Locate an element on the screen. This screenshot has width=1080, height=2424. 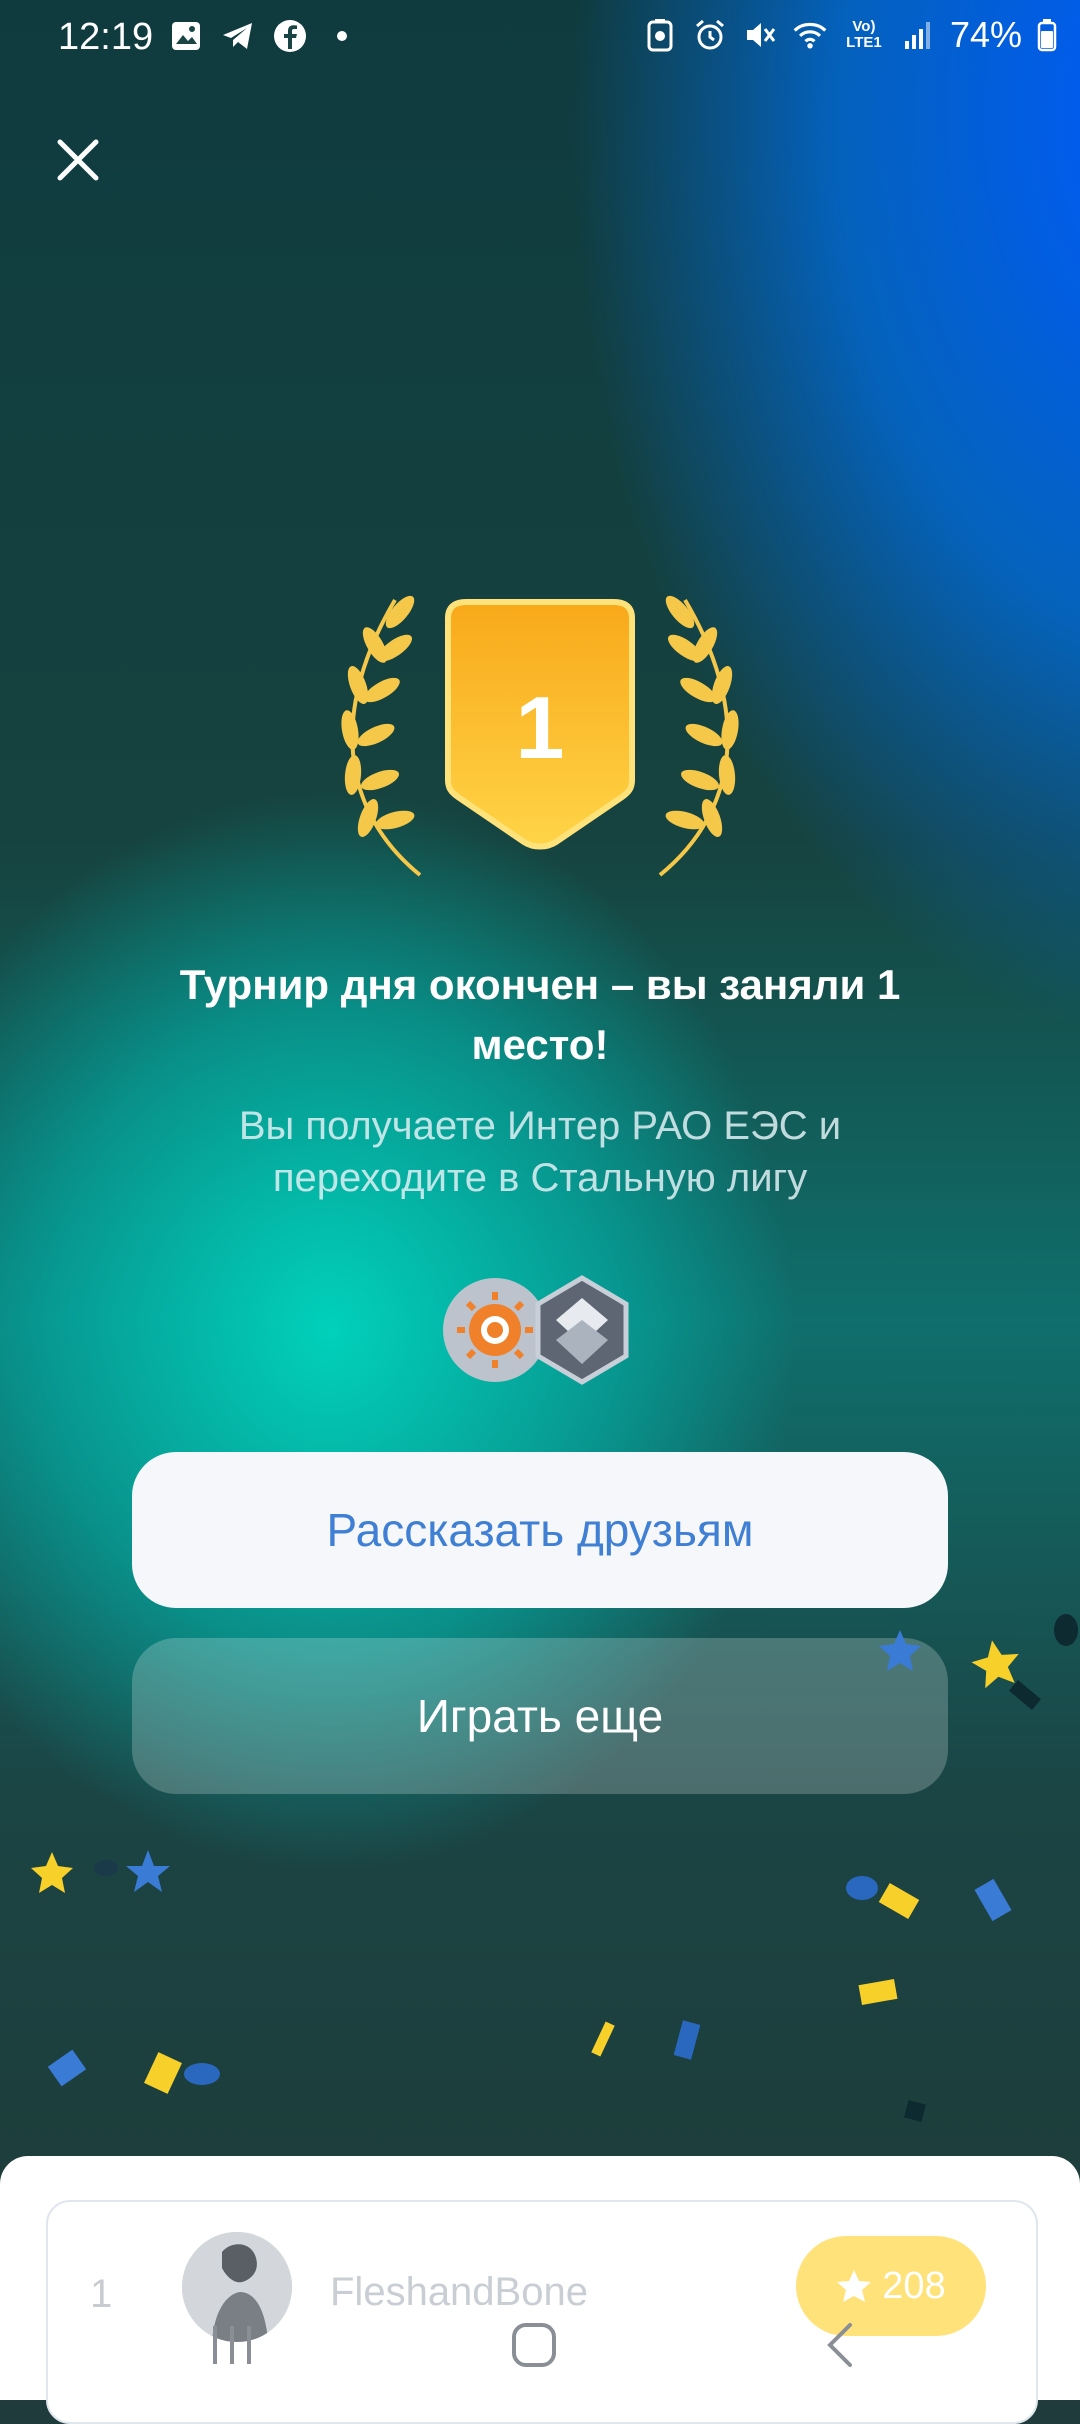
laurel-right-icon is located at coordinates (698, 736).